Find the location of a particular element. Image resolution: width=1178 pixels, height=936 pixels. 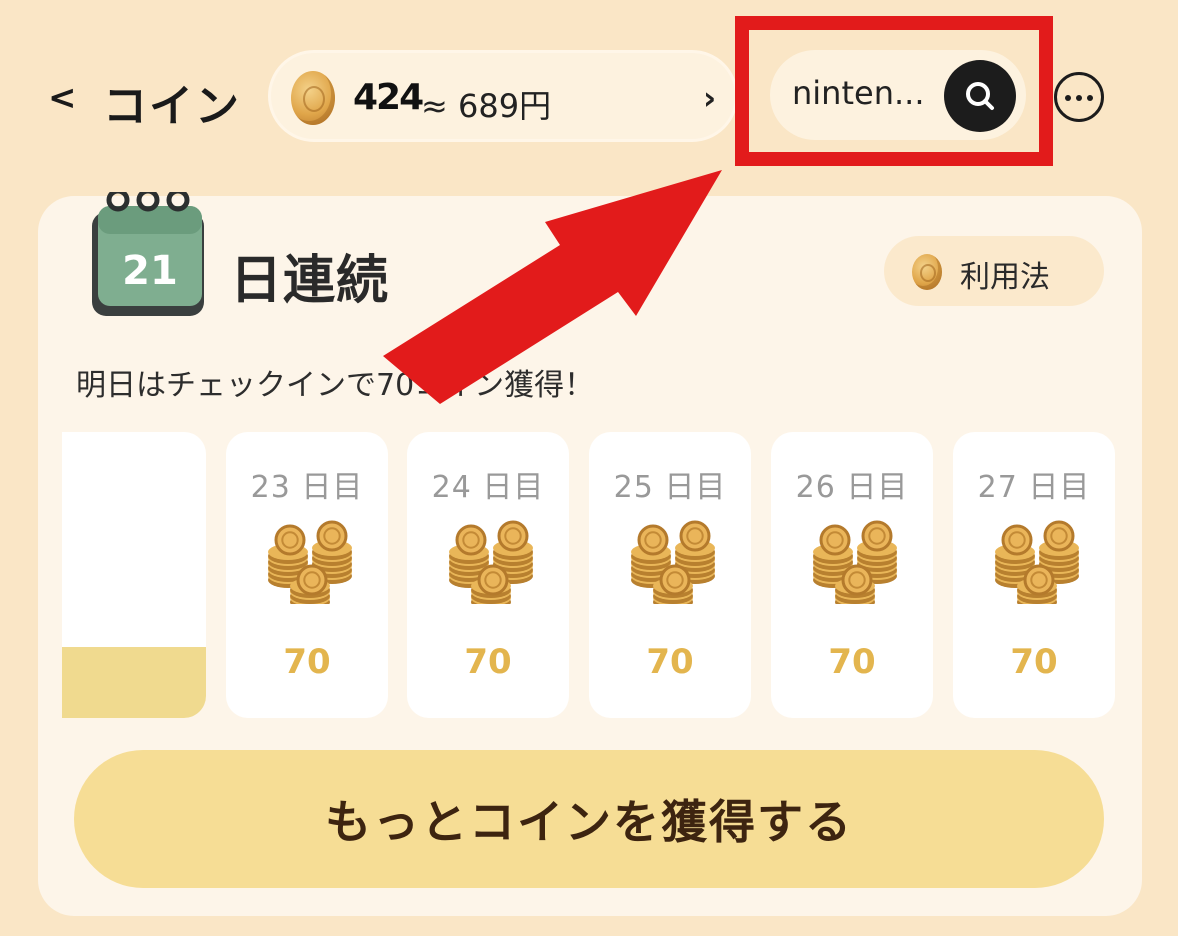

calendar-icon: 21 is located at coordinates (148, 254).